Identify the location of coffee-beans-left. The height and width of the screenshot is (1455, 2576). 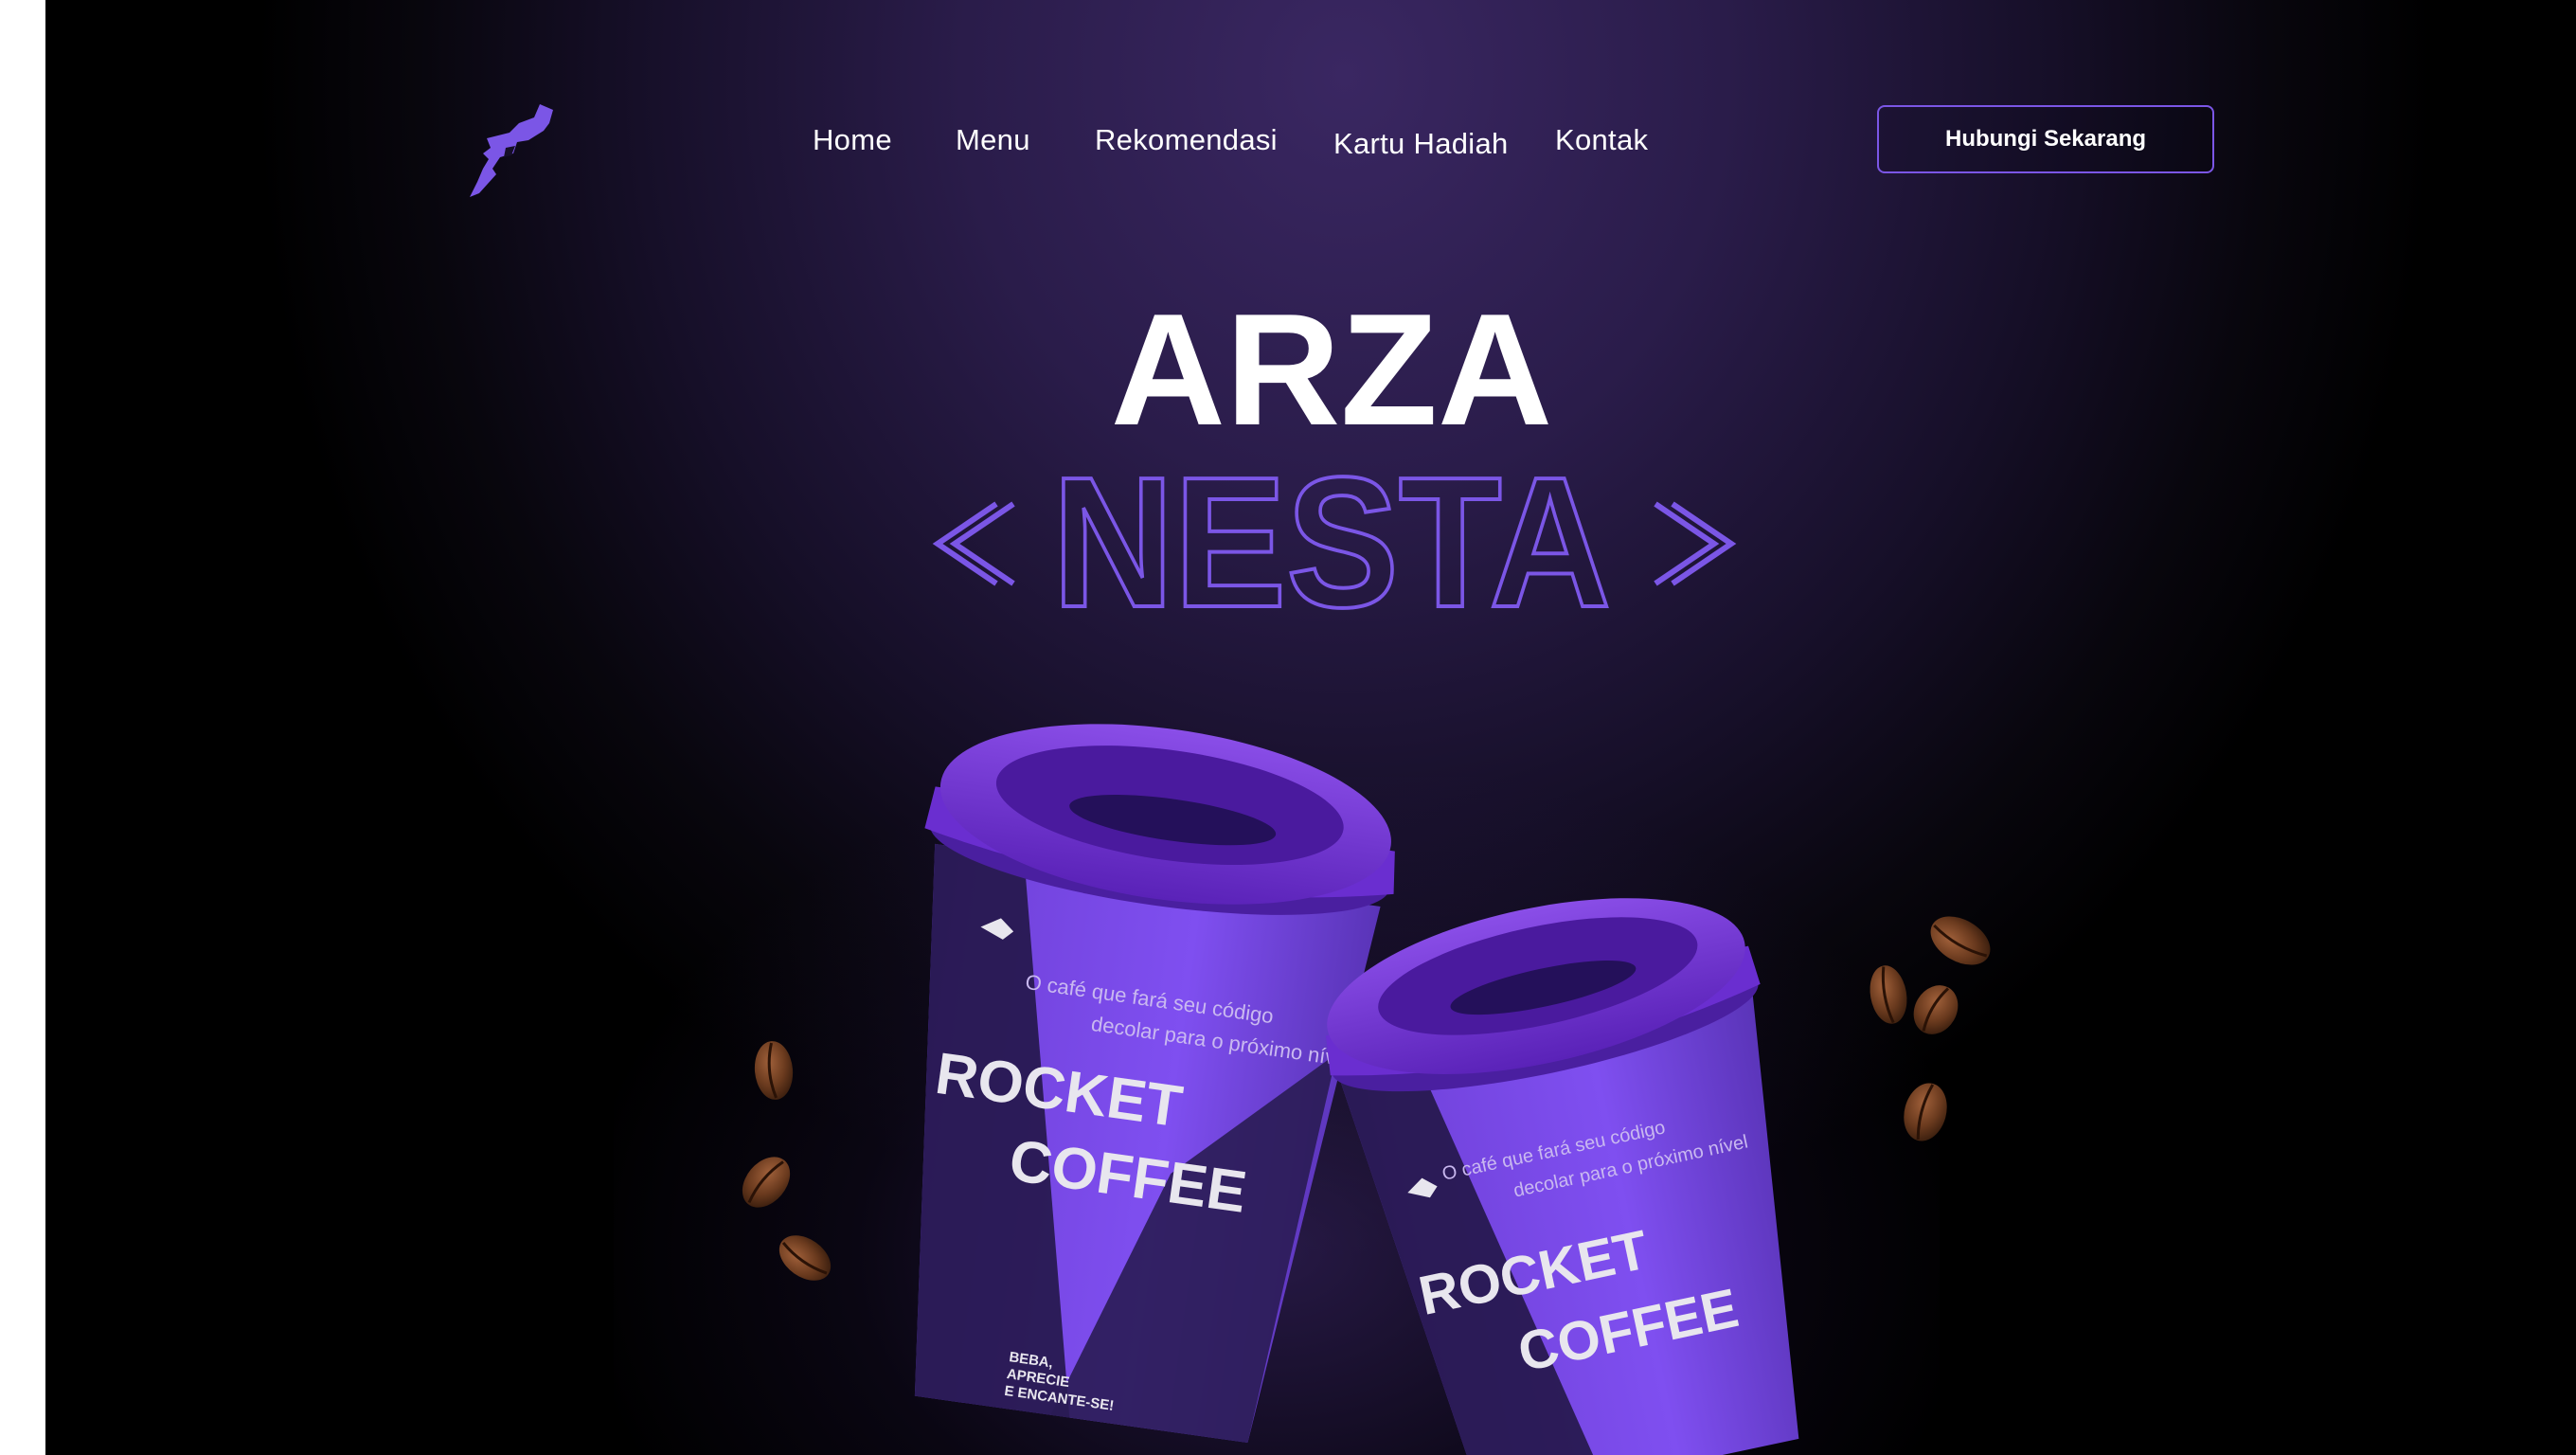
(787, 1161).